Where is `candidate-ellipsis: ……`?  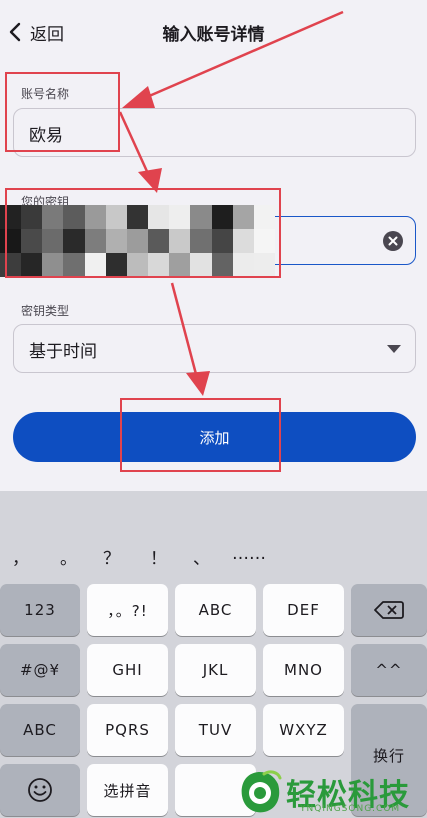 candidate-ellipsis: …… is located at coordinates (249, 554).